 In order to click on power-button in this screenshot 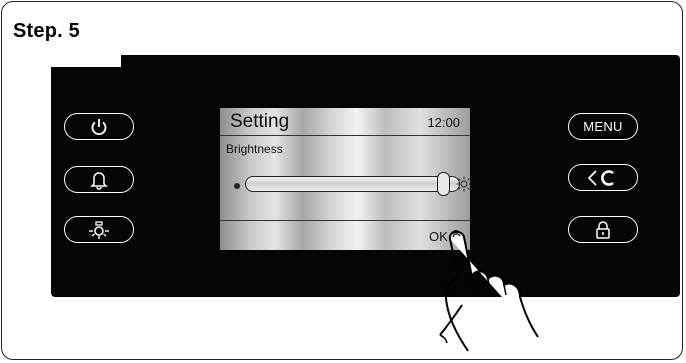, I will do `click(99, 126)`.